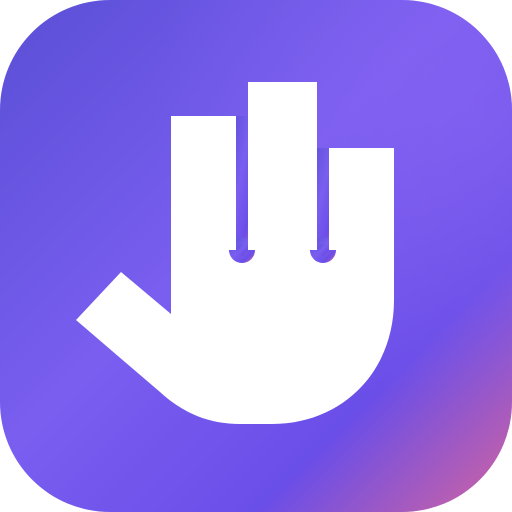 This screenshot has width=512, height=512. I want to click on finger-gap-left-tip-inner, so click(242, 250).